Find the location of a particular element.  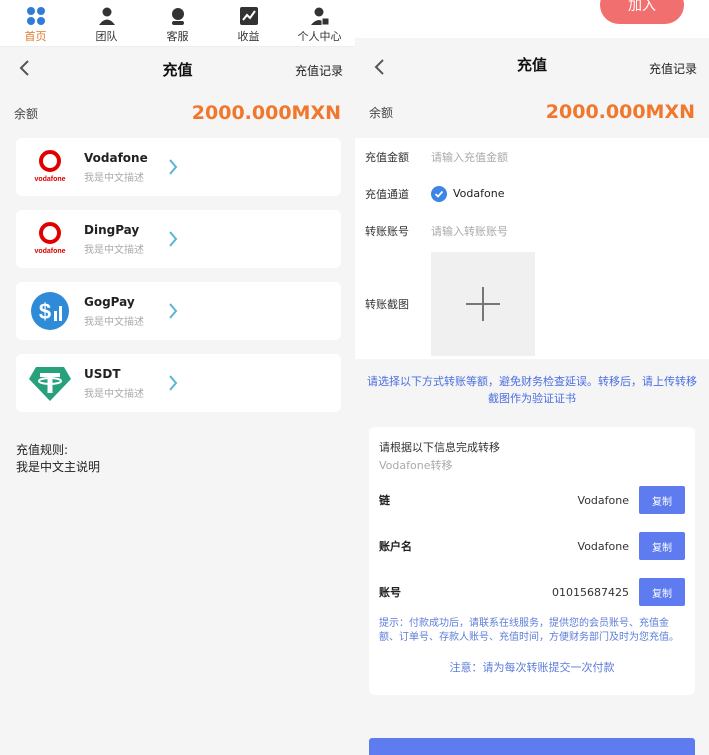

info-label: 账户名 is located at coordinates (395, 546).